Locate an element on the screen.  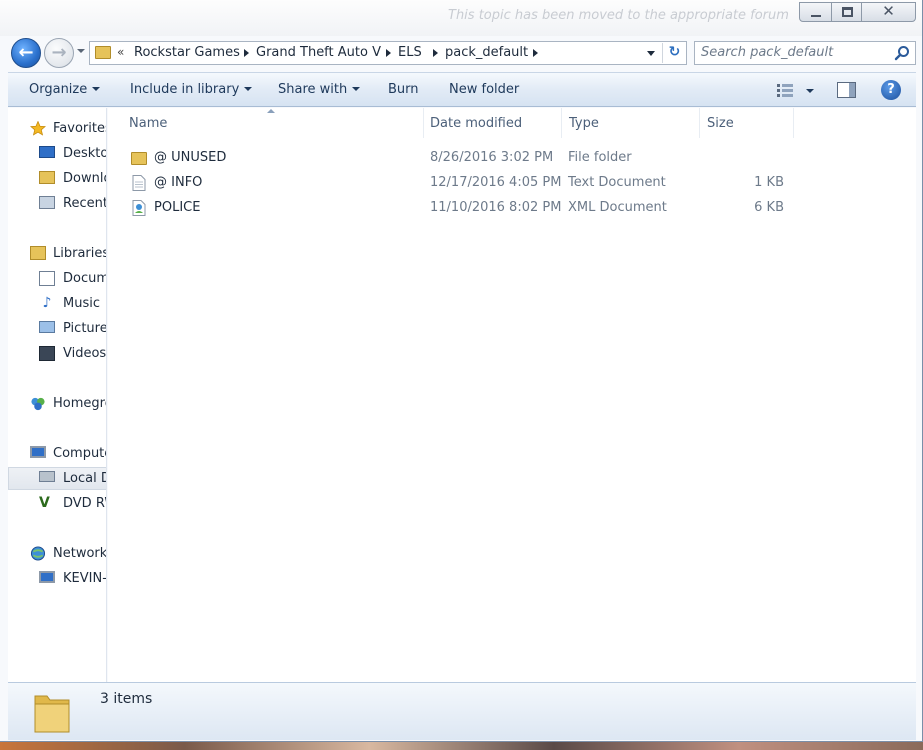
nav-music: ♪ Music is located at coordinates (57, 303).